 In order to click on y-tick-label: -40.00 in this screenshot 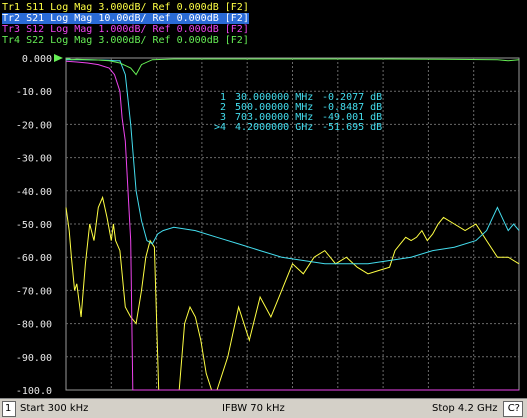, I will do `click(34, 192)`.